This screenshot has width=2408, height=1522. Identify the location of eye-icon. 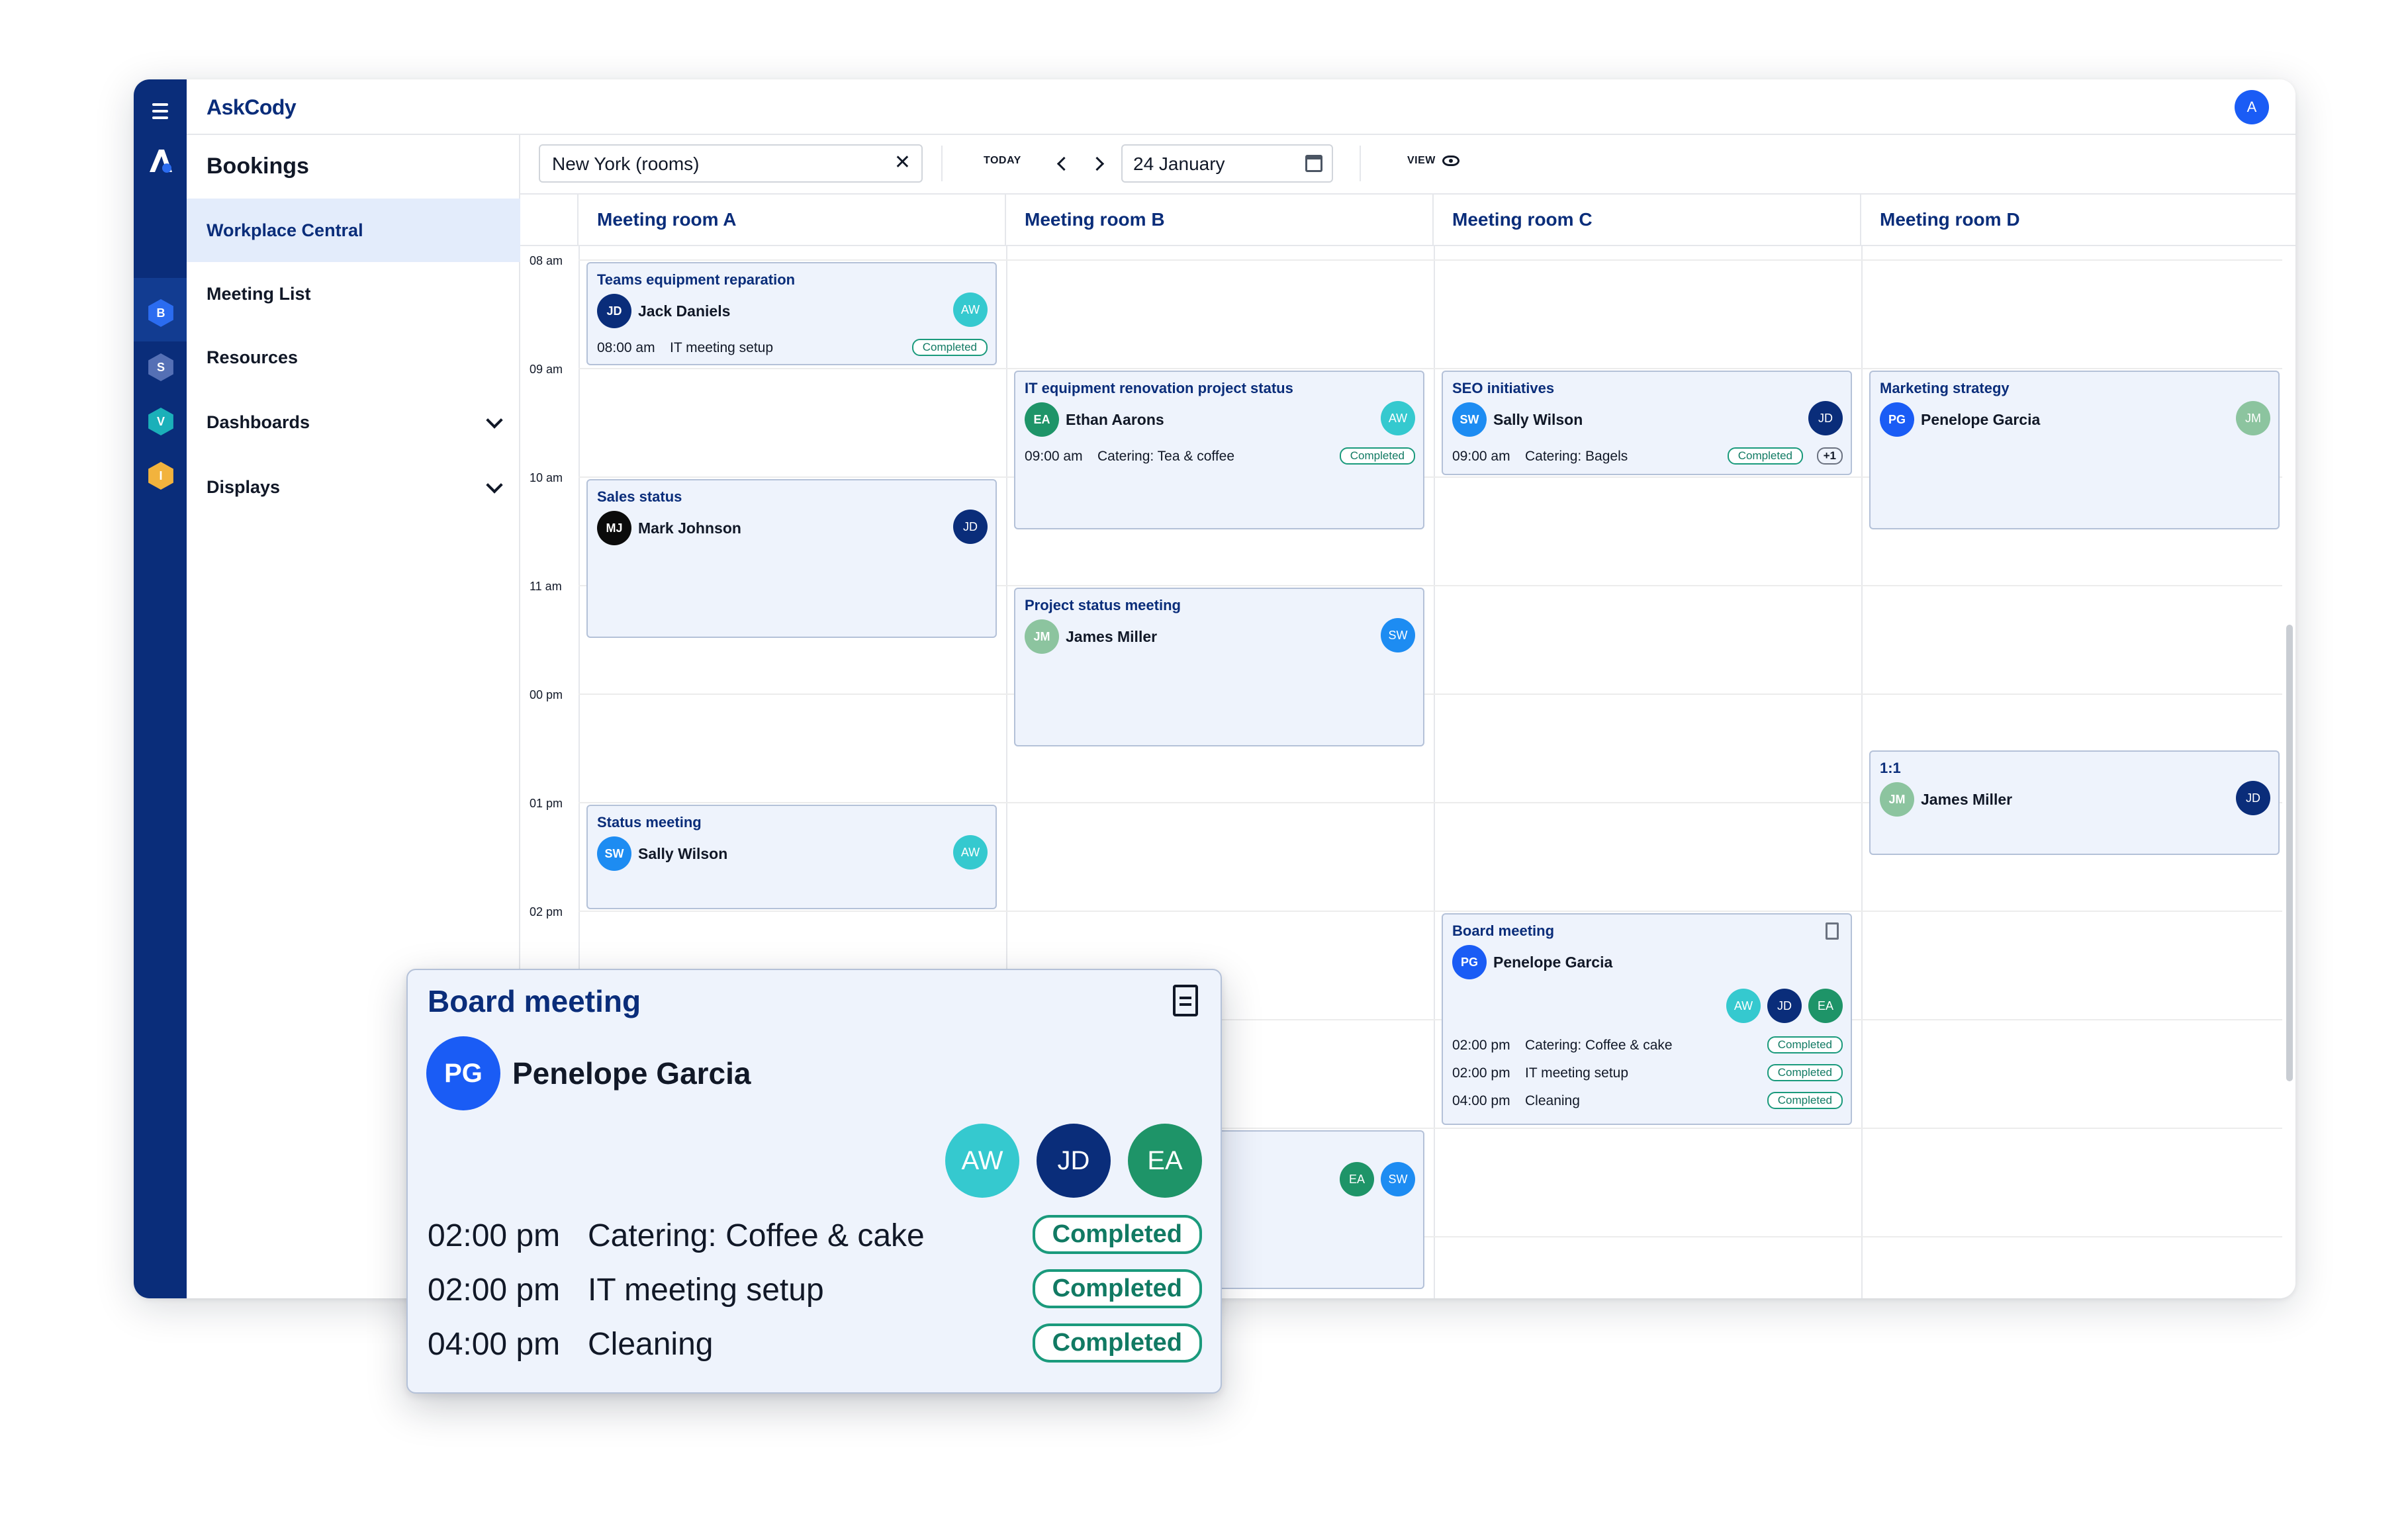
(1450, 161).